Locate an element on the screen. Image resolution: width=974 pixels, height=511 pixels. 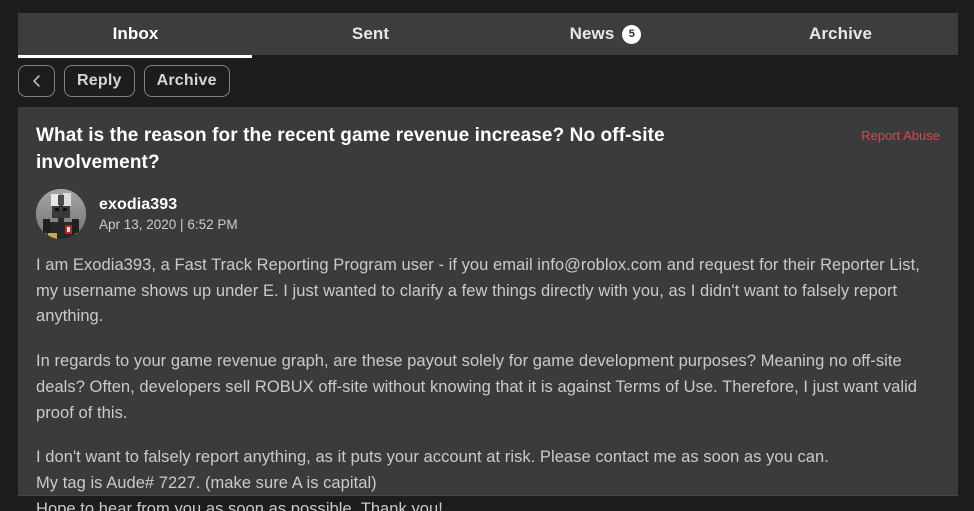
sender-meta: exodia393 Apr 13, 2020 | 6:52 PM is located at coordinates (168, 214).